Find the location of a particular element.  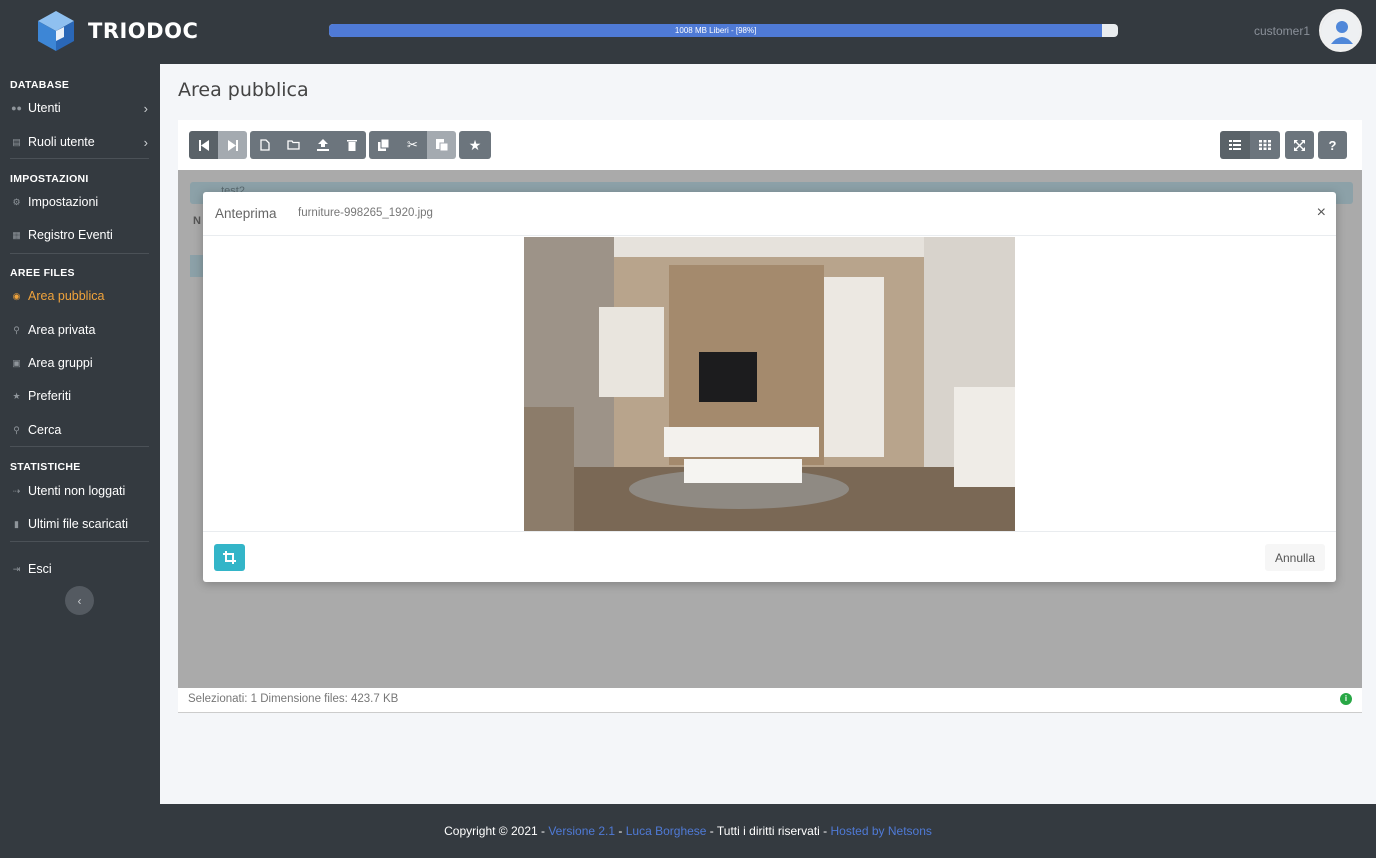

copy-button is located at coordinates (383, 145).